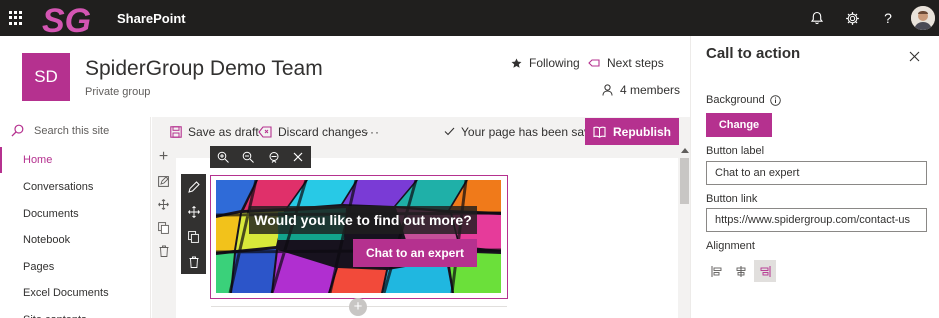 Image resolution: width=939 pixels, height=318 pixels. I want to click on site-logo: SD, so click(46, 77).